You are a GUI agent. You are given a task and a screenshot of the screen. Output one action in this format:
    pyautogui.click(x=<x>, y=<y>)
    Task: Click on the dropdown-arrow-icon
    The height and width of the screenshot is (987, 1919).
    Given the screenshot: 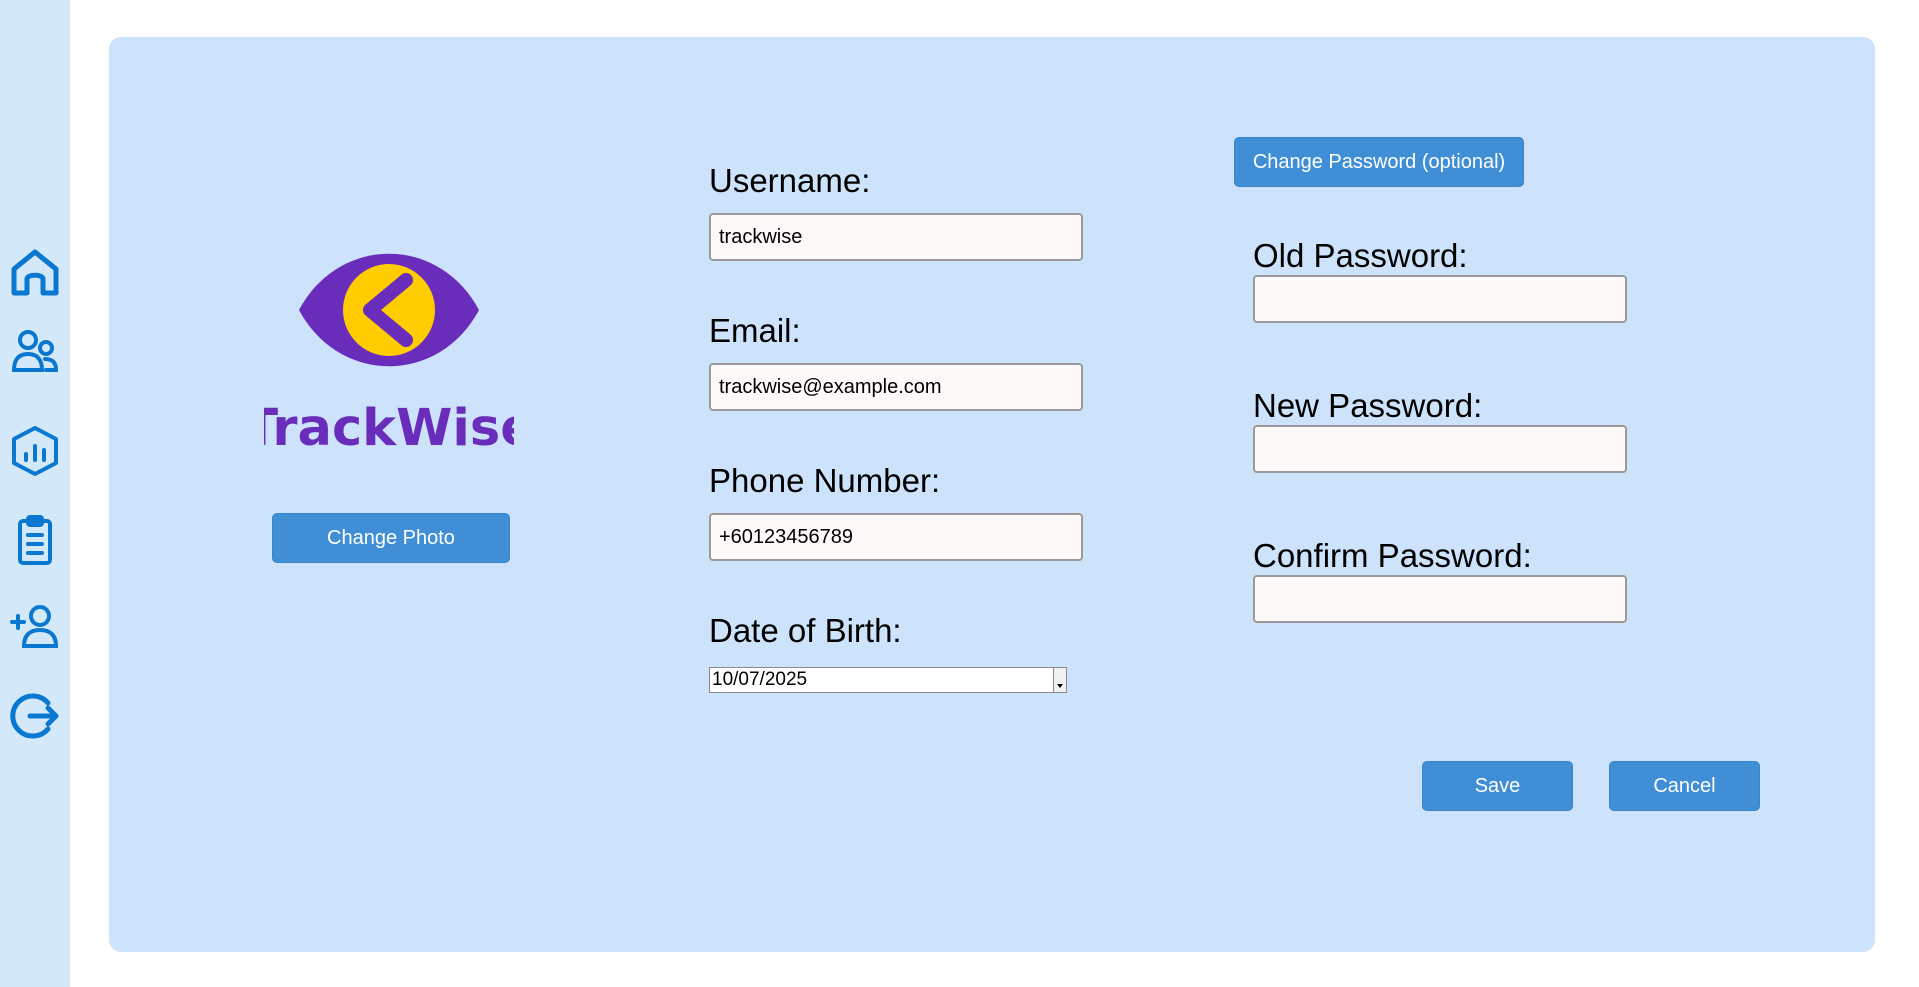 What is the action you would take?
    pyautogui.click(x=1059, y=680)
    